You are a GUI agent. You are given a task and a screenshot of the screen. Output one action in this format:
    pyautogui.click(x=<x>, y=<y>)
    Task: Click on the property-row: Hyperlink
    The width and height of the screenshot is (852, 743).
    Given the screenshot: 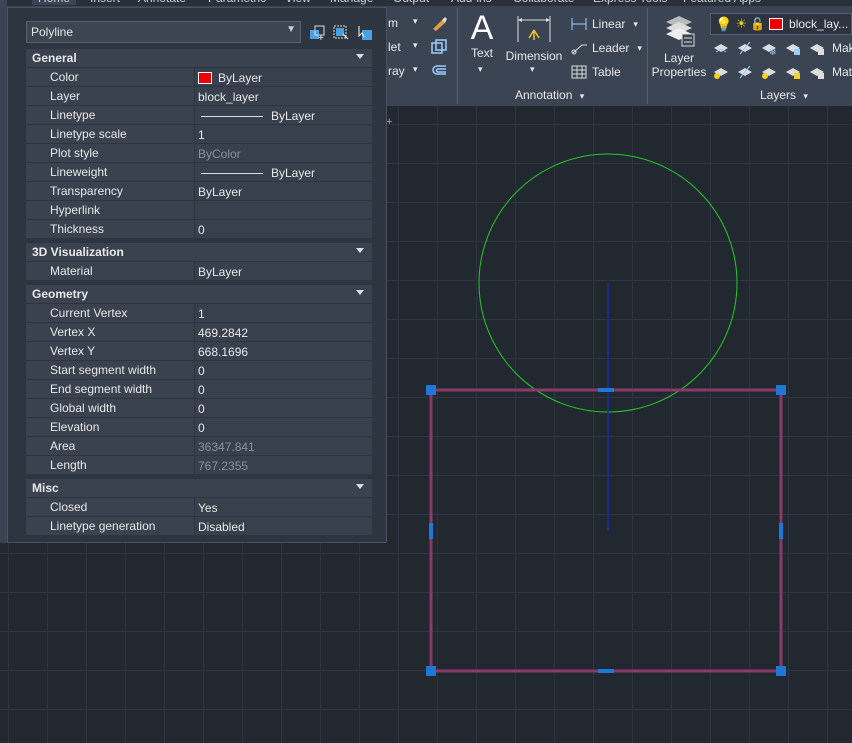 What is the action you would take?
    pyautogui.click(x=199, y=210)
    